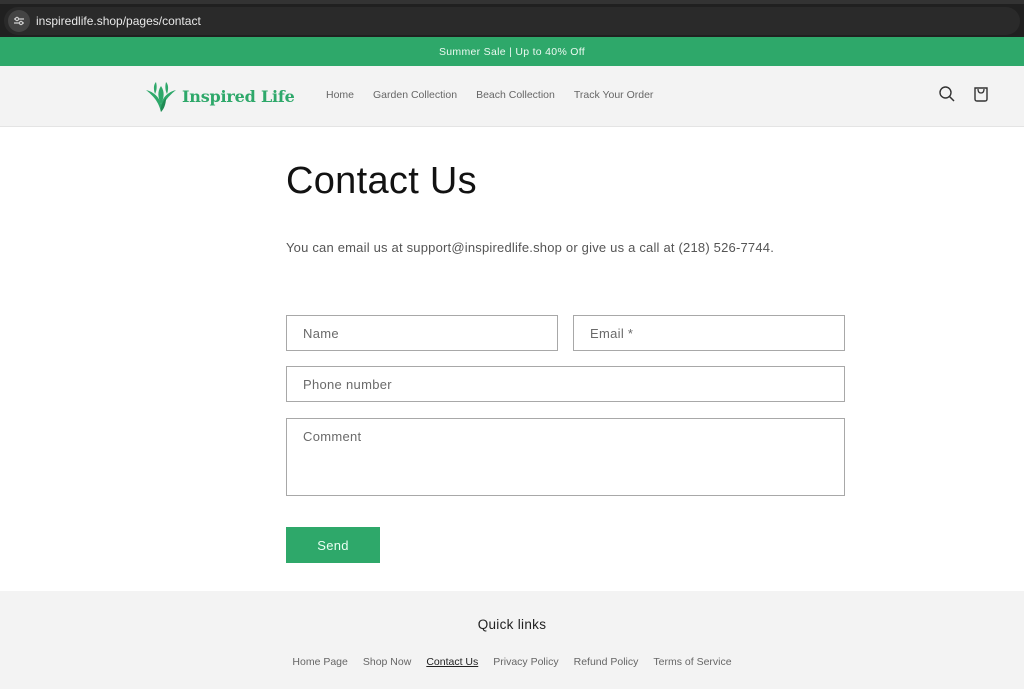 The image size is (1024, 689). What do you see at coordinates (981, 96) in the screenshot?
I see `cart-icon` at bounding box center [981, 96].